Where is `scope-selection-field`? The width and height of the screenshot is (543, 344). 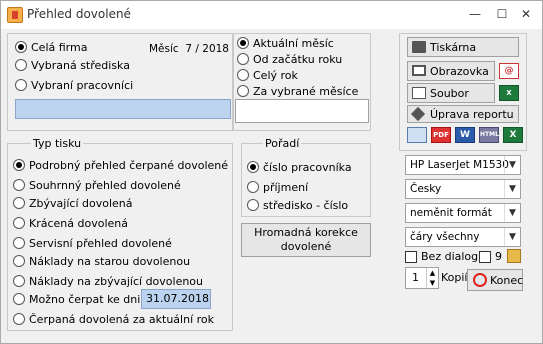
scope-selection-field is located at coordinates (123, 109).